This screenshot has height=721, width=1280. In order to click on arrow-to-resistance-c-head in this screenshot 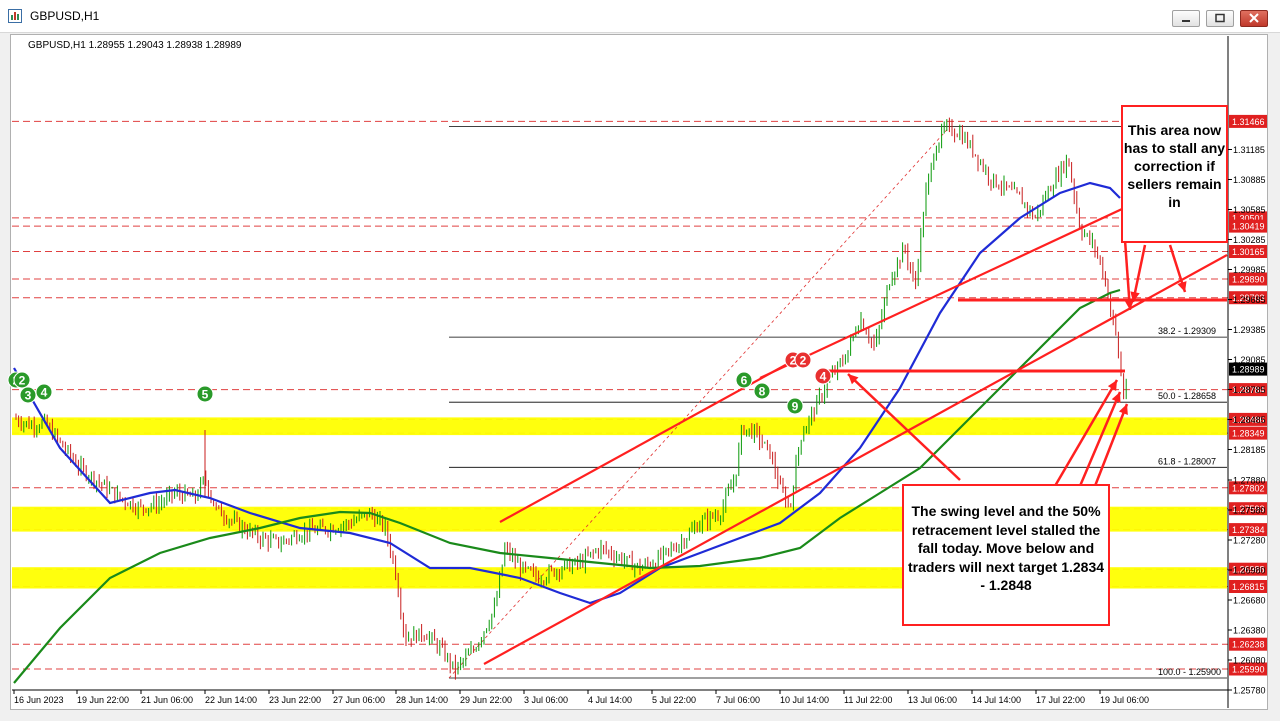, I will do `click(1129, 304)`.